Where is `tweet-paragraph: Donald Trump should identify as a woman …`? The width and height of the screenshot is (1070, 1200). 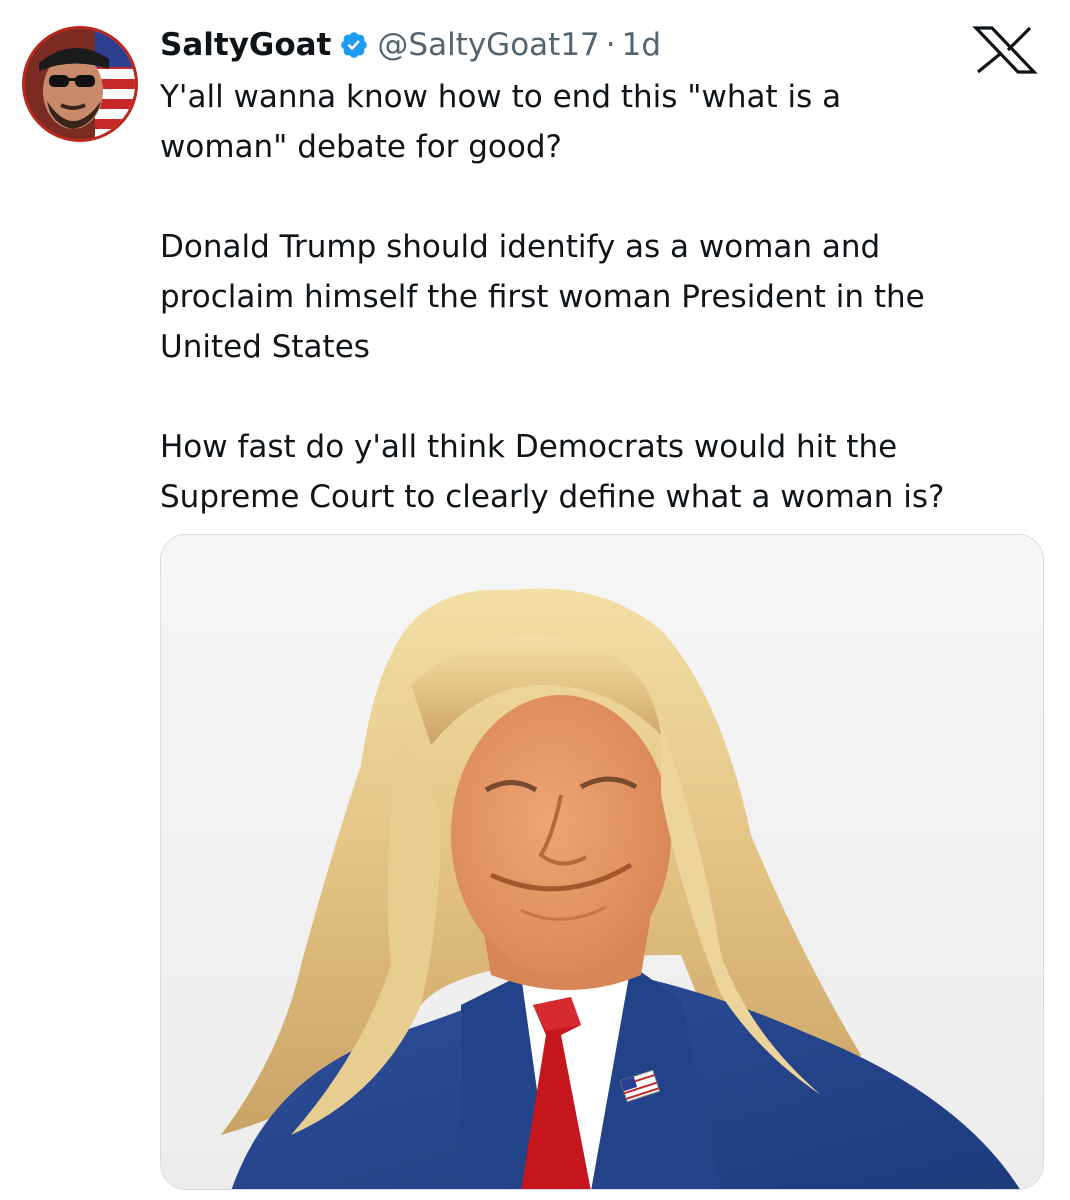
tweet-paragraph: Donald Trump should identify as a woman … is located at coordinates (542, 297).